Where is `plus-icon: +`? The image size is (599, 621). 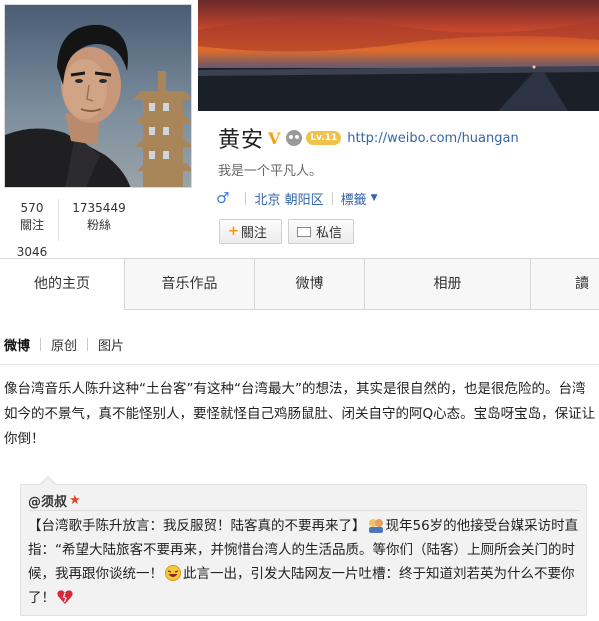 plus-icon: + is located at coordinates (233, 231).